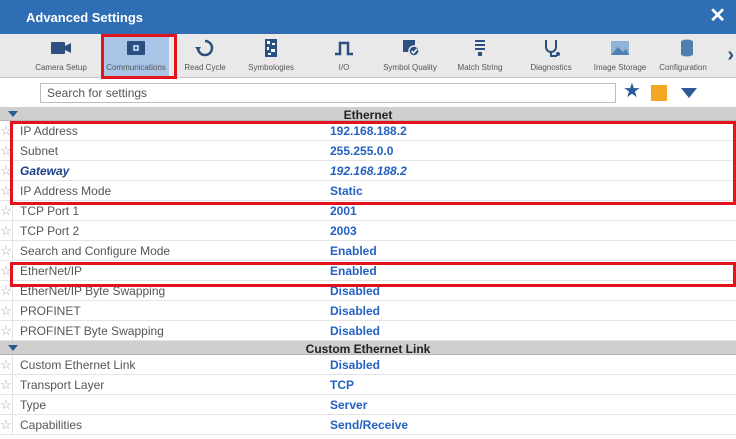 Image resolution: width=736 pixels, height=439 pixels. I want to click on setting-row: ☆ Transport Layer TCP, so click(368, 385).